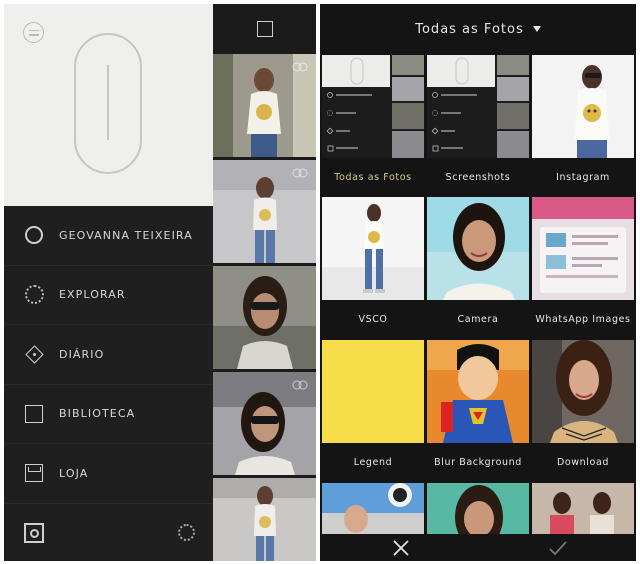 The height and width of the screenshot is (564, 640). What do you see at coordinates (97, 414) in the screenshot?
I see `drawer-item-label: BIBLIOTECA` at bounding box center [97, 414].